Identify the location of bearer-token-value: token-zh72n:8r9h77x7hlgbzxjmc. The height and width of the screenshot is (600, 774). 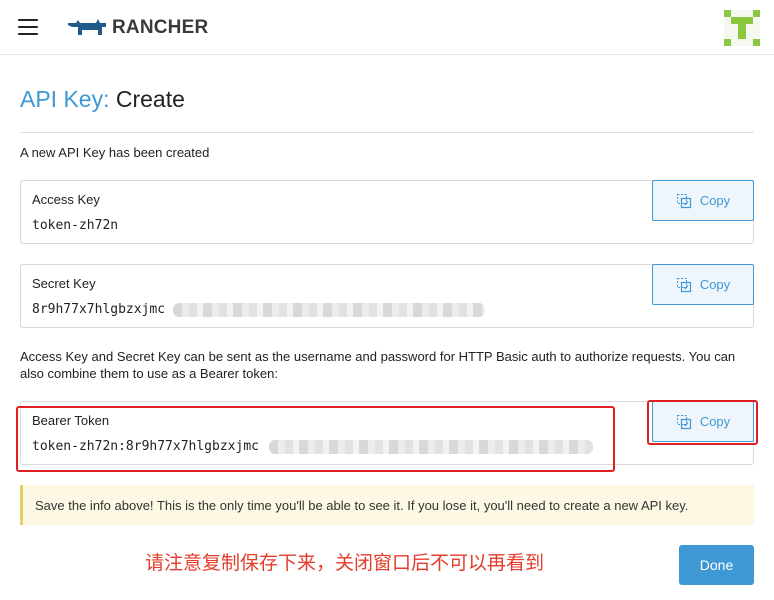
(145, 446).